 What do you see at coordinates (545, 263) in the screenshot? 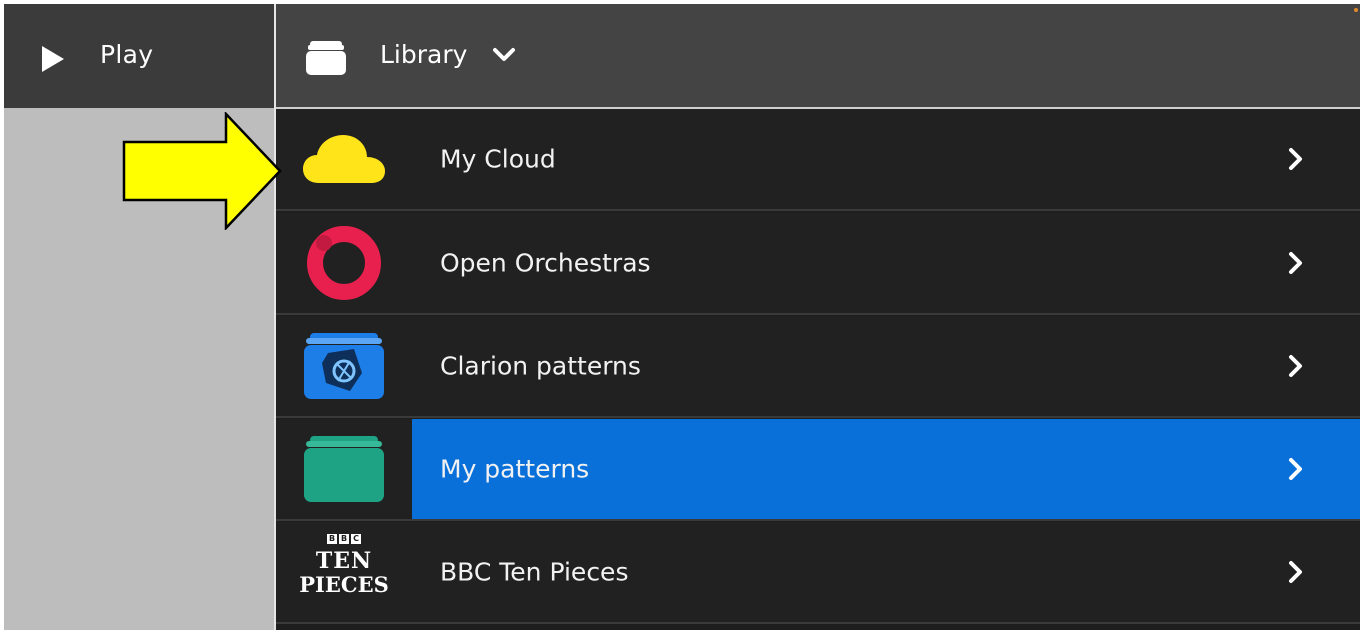
I see `library-item-label: Open Orchestras` at bounding box center [545, 263].